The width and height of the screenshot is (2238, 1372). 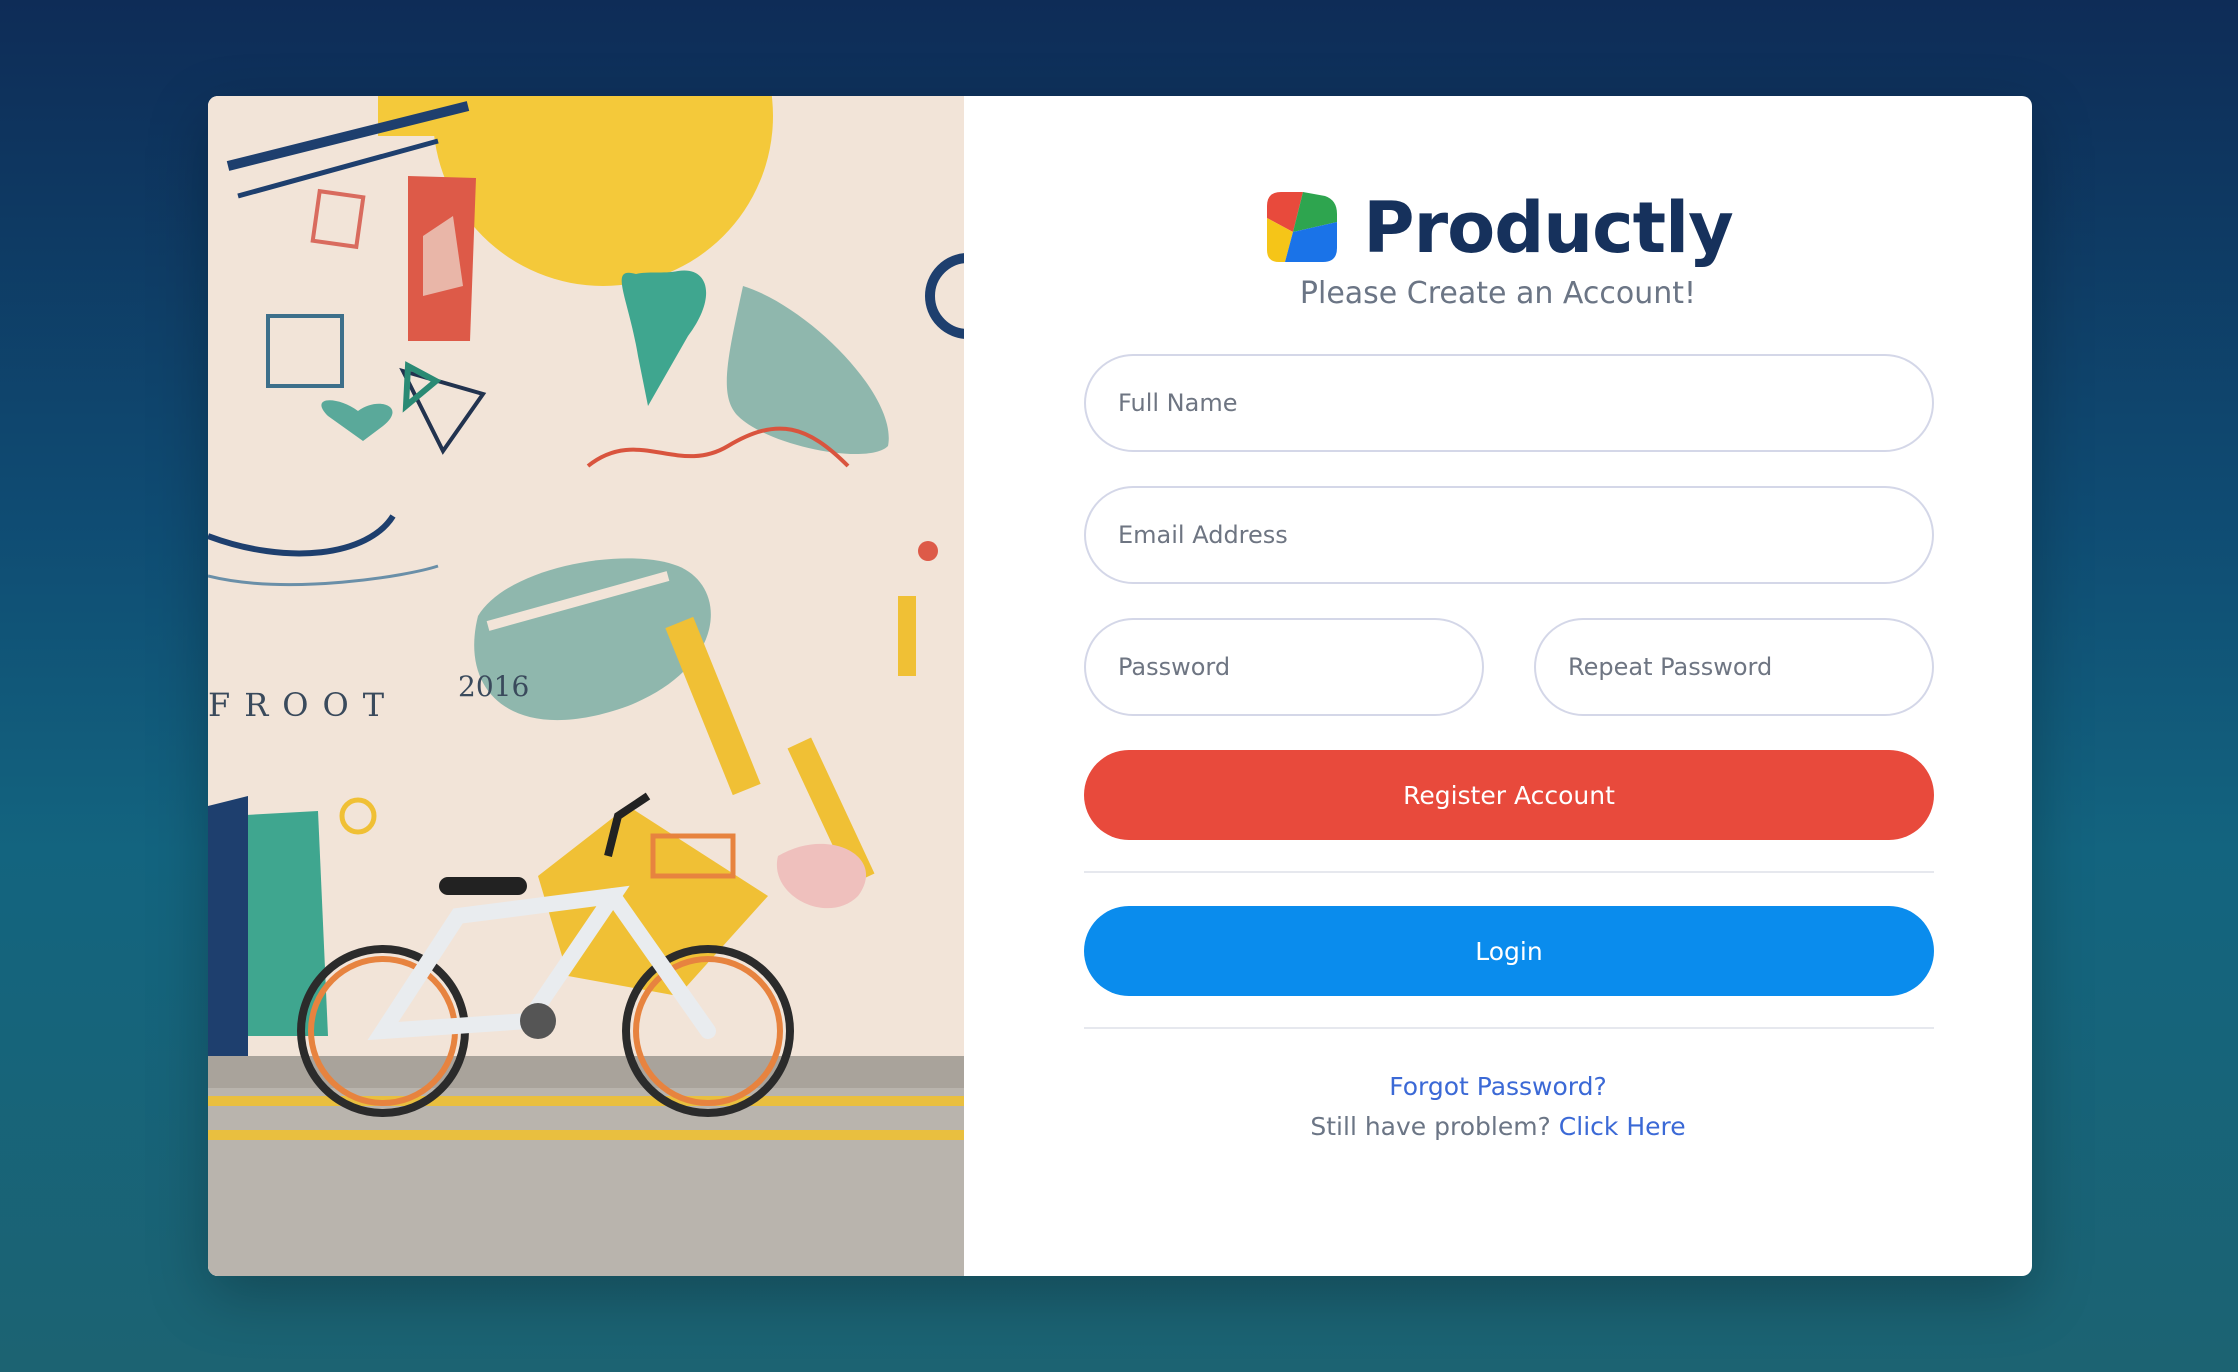 I want to click on brand-header: Productly, so click(x=1498, y=228).